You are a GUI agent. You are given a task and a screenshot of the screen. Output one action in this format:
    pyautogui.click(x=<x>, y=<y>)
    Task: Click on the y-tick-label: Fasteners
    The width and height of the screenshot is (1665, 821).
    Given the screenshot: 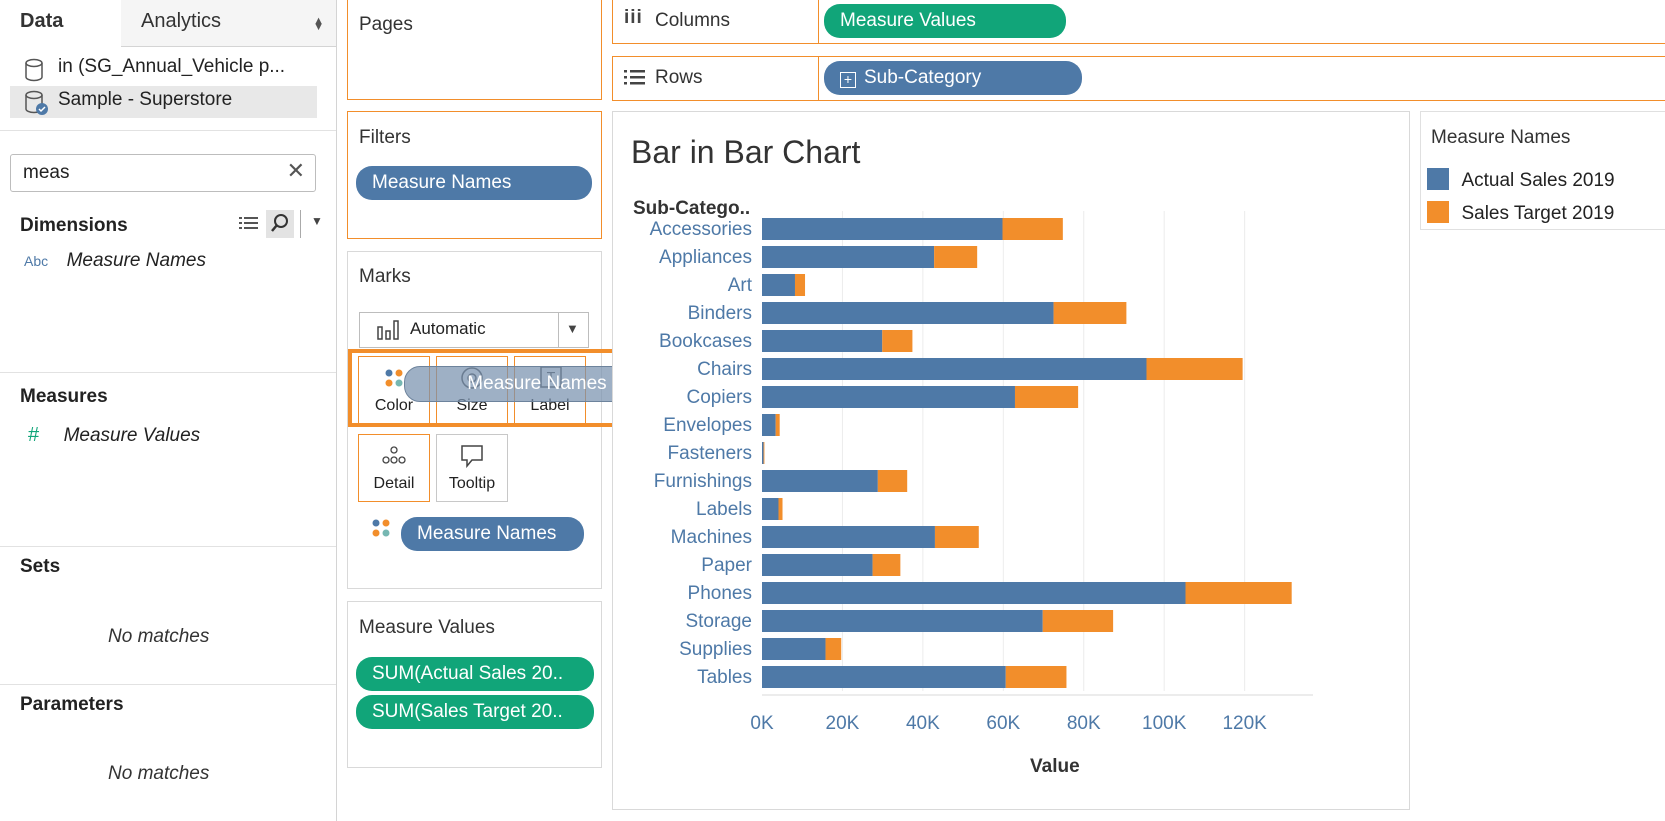 What is the action you would take?
    pyautogui.click(x=710, y=453)
    